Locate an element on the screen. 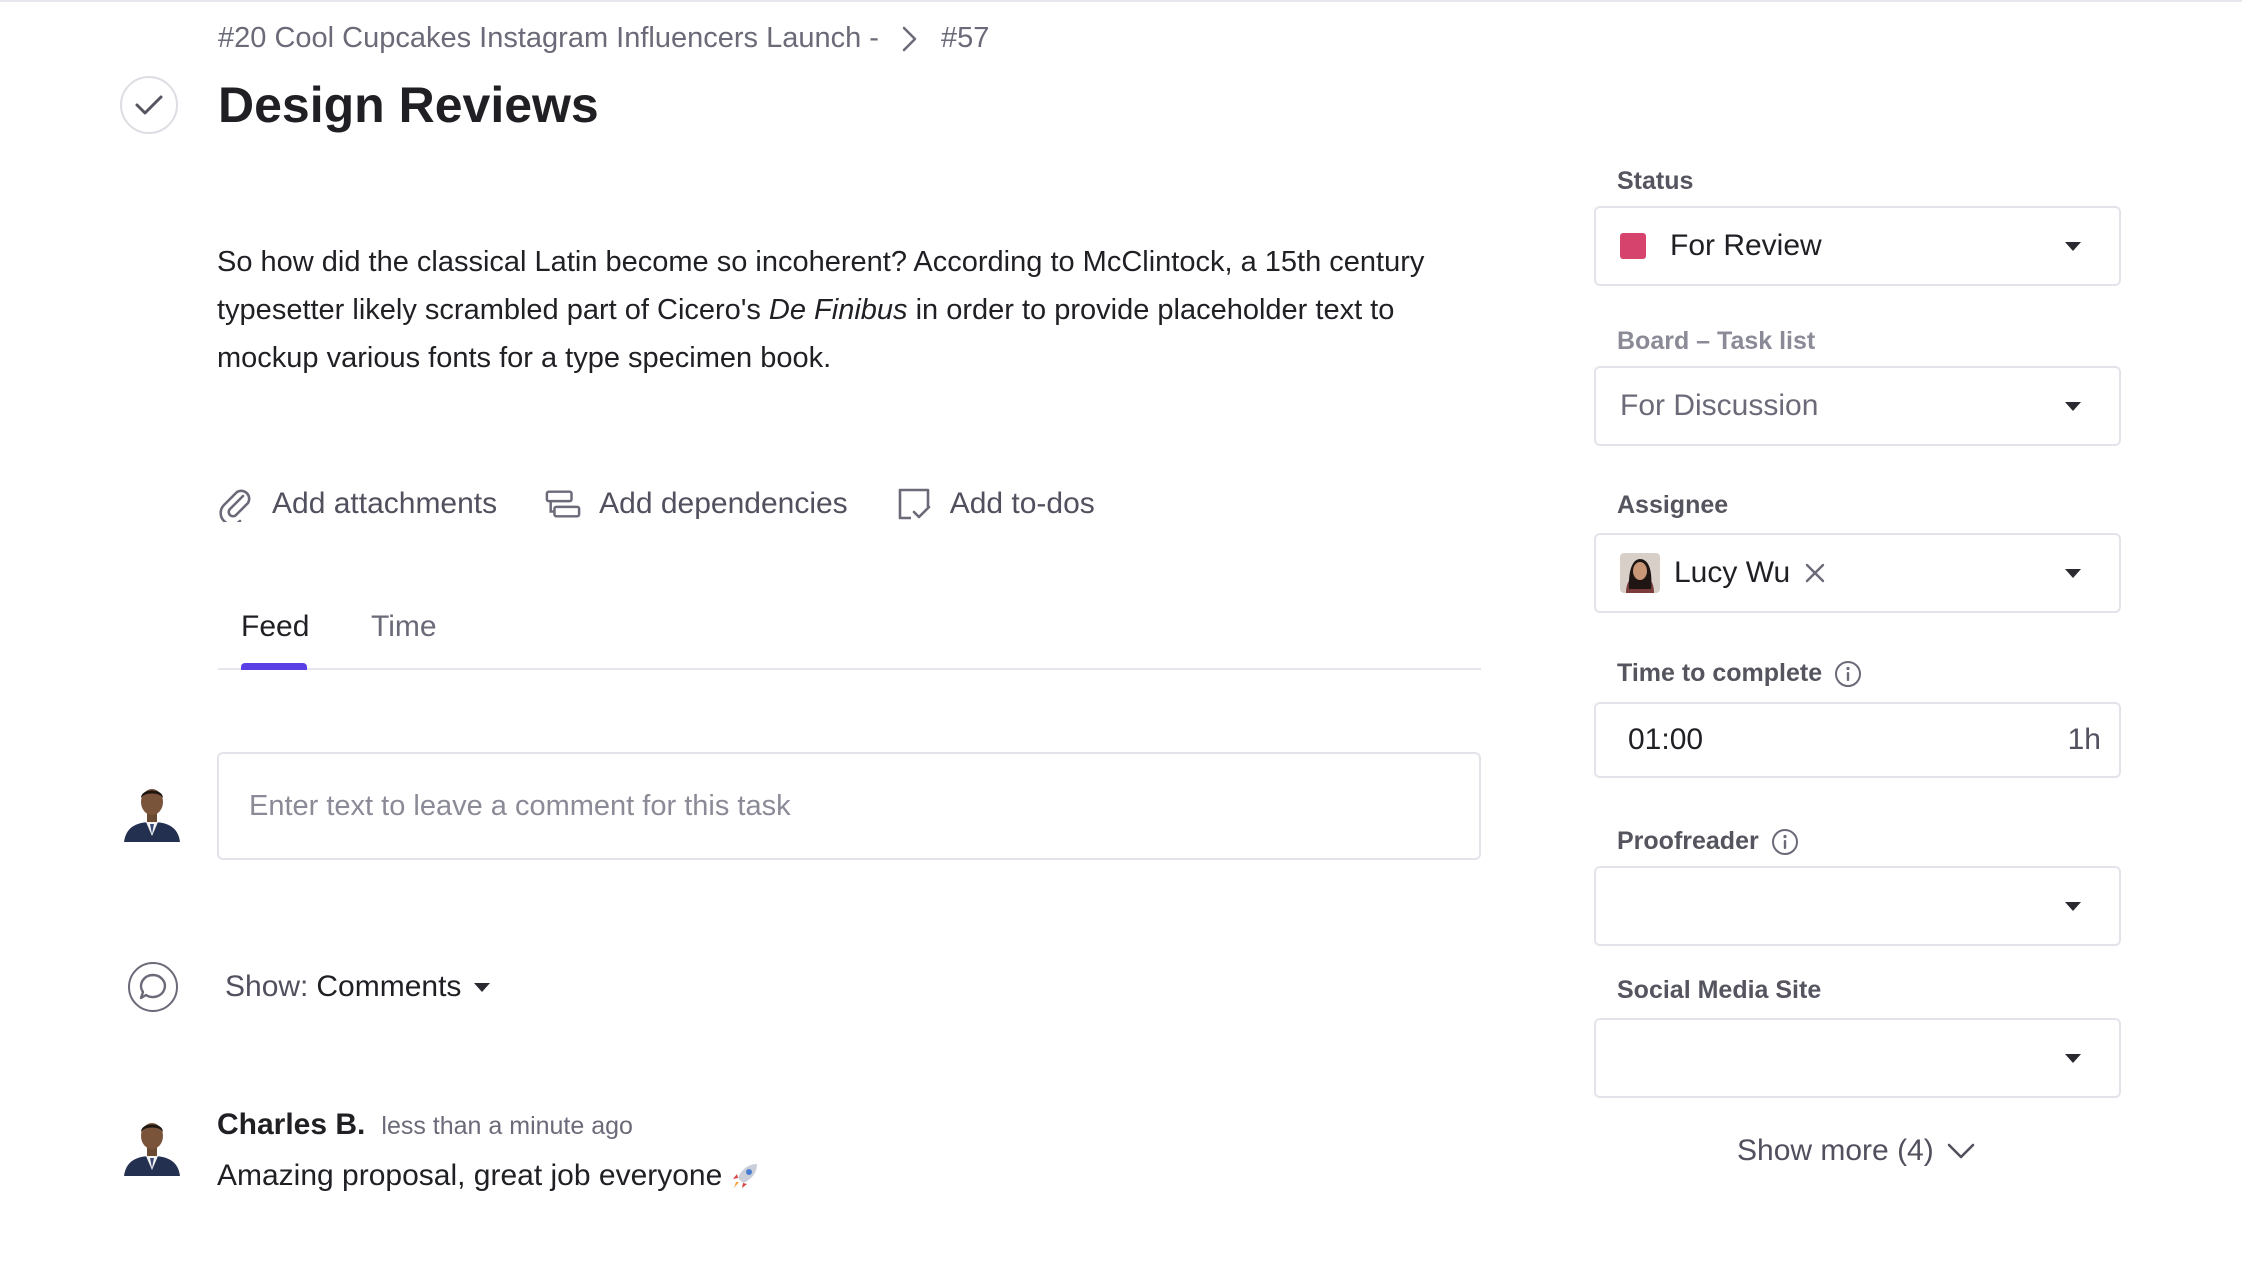  status-dropdown: For Review is located at coordinates (1857, 246).